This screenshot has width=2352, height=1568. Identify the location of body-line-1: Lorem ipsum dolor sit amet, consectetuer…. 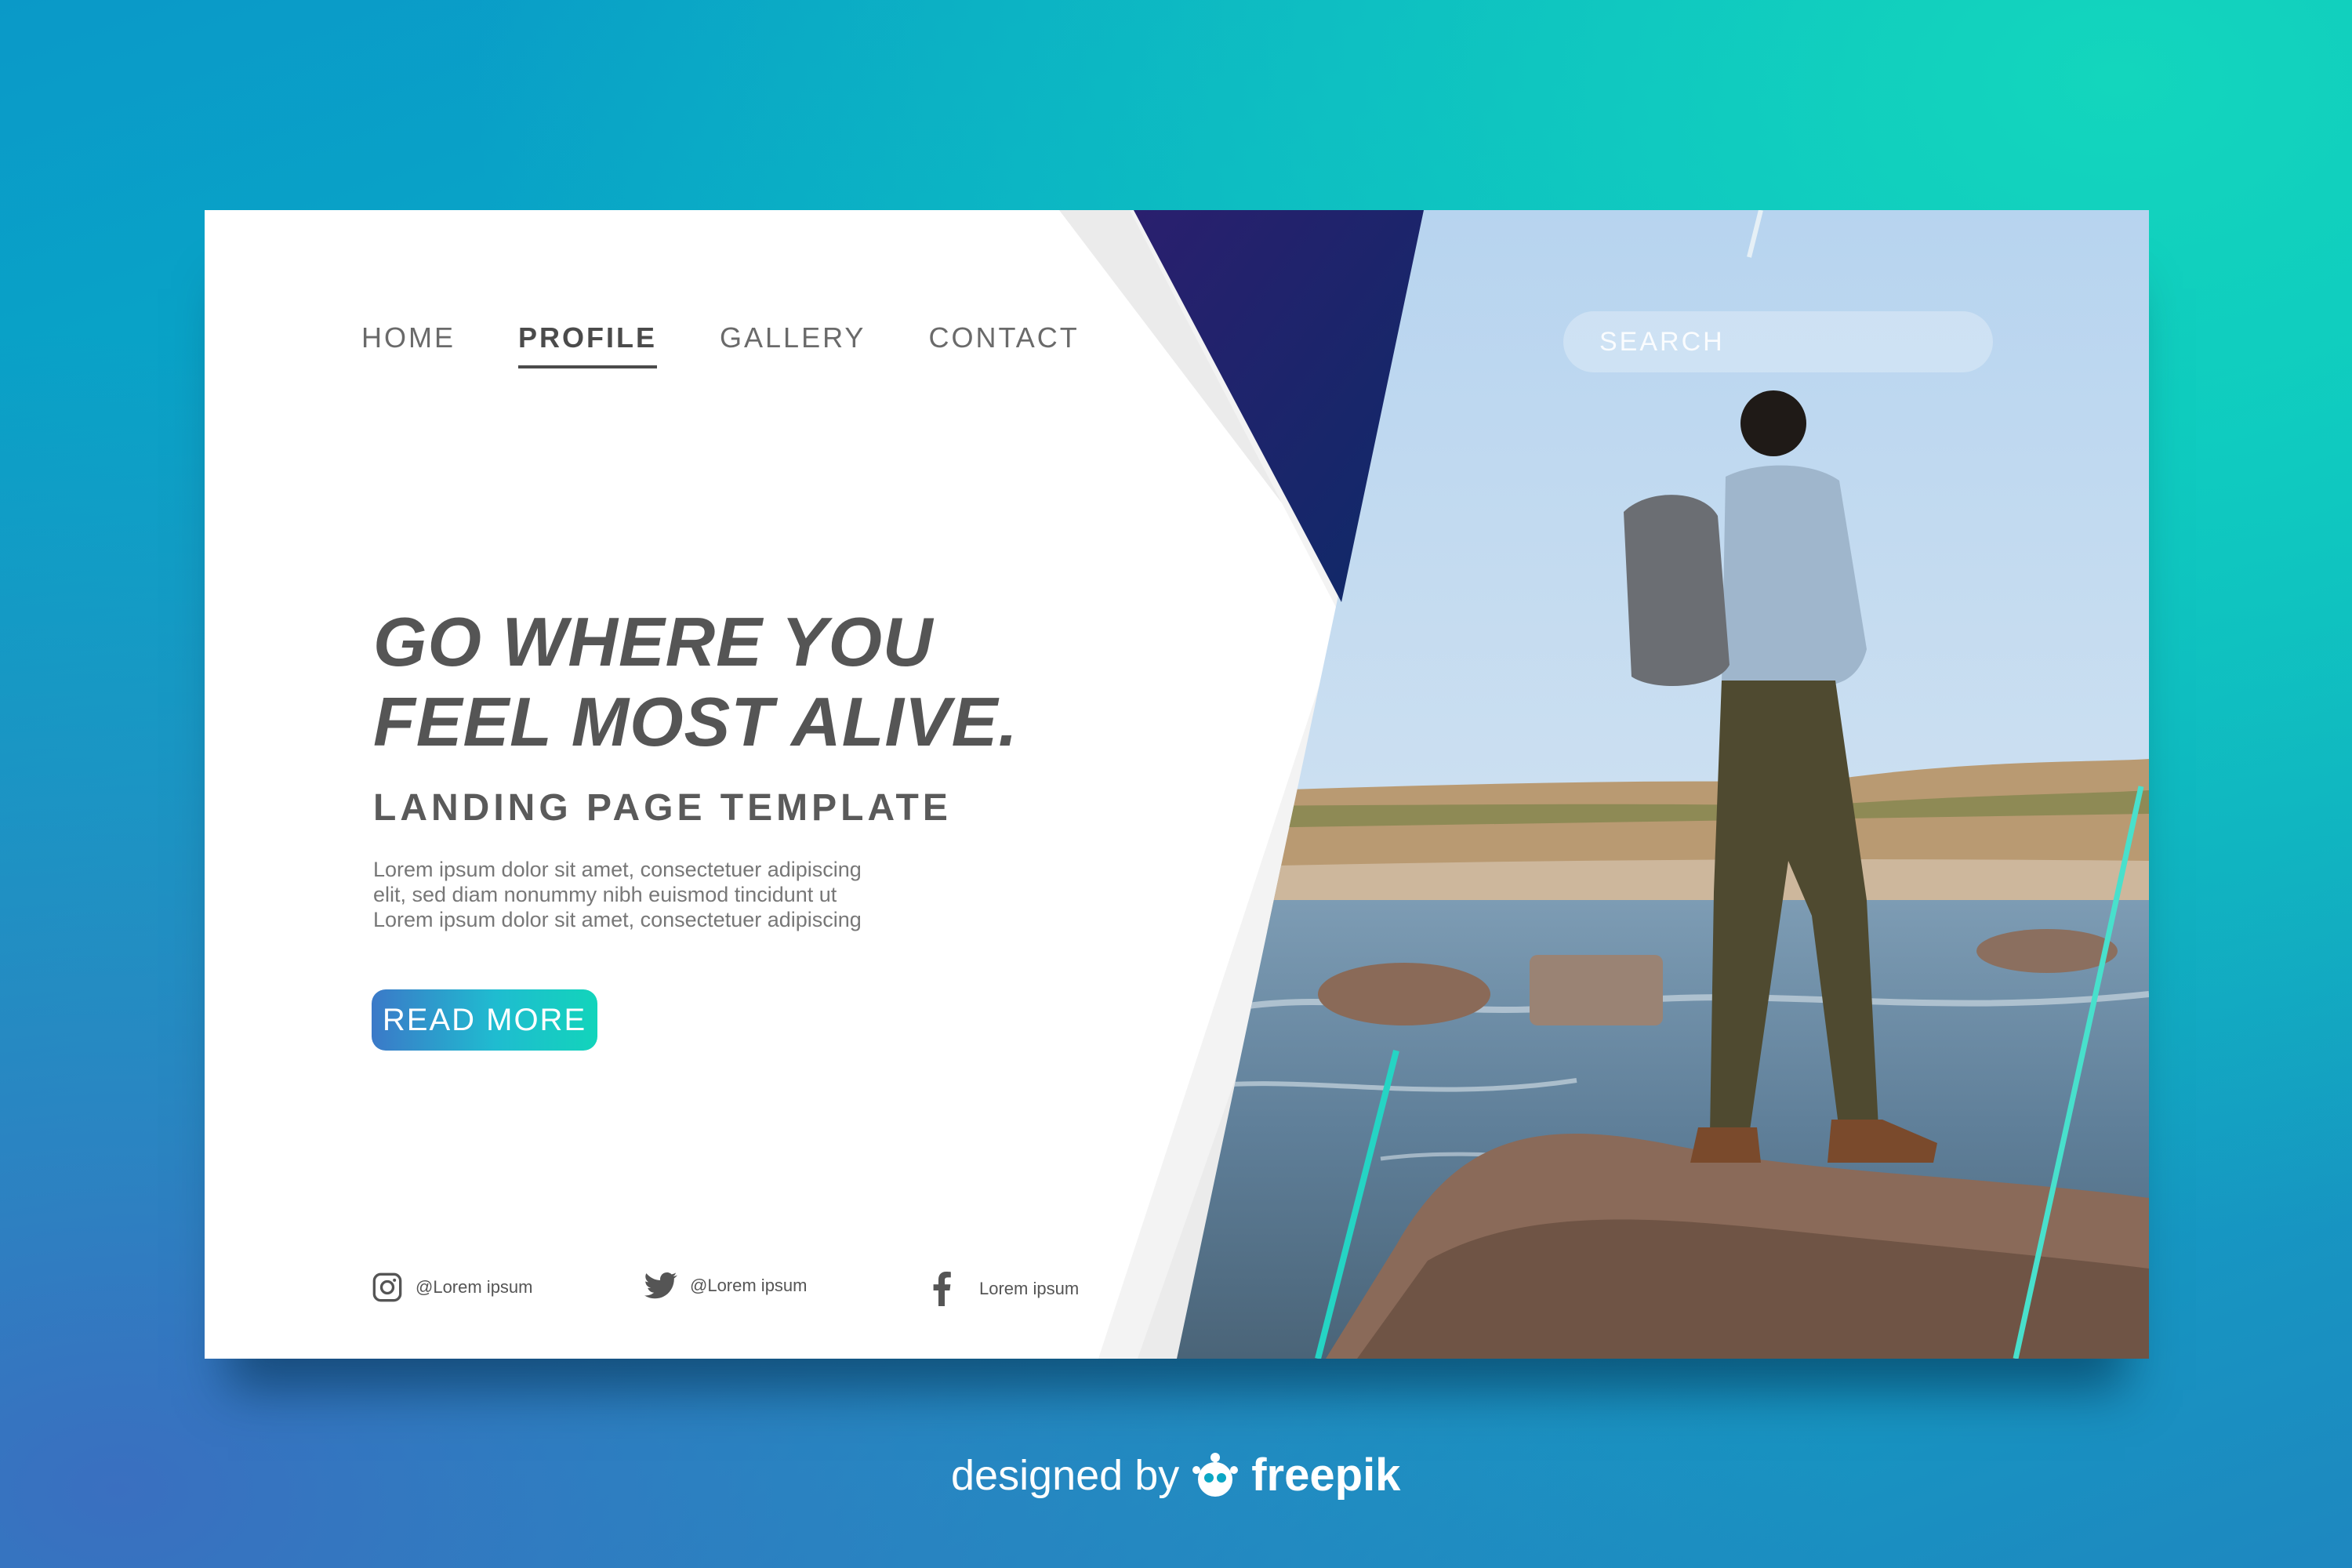
(617, 869).